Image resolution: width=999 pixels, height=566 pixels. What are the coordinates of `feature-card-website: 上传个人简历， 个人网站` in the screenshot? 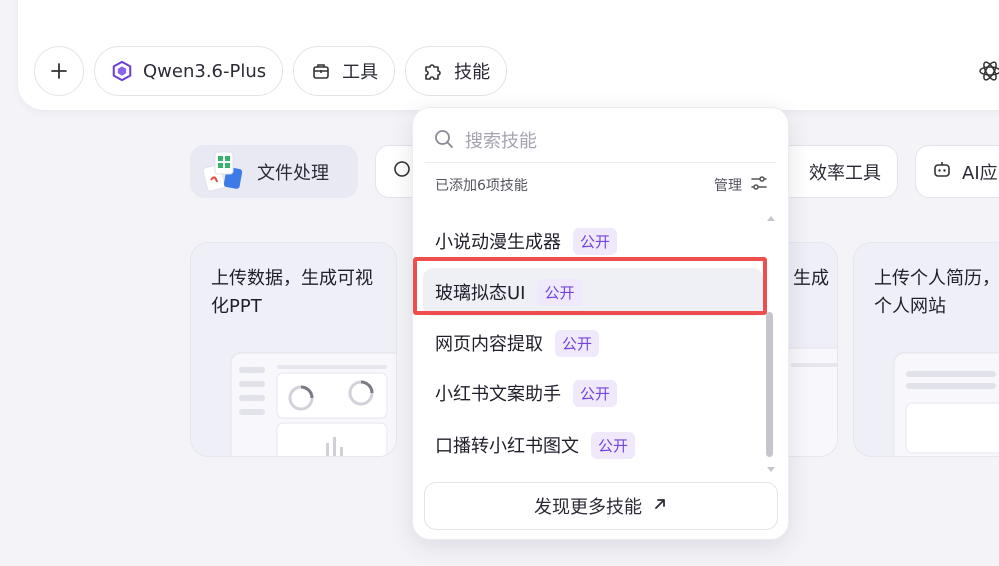 It's located at (926, 349).